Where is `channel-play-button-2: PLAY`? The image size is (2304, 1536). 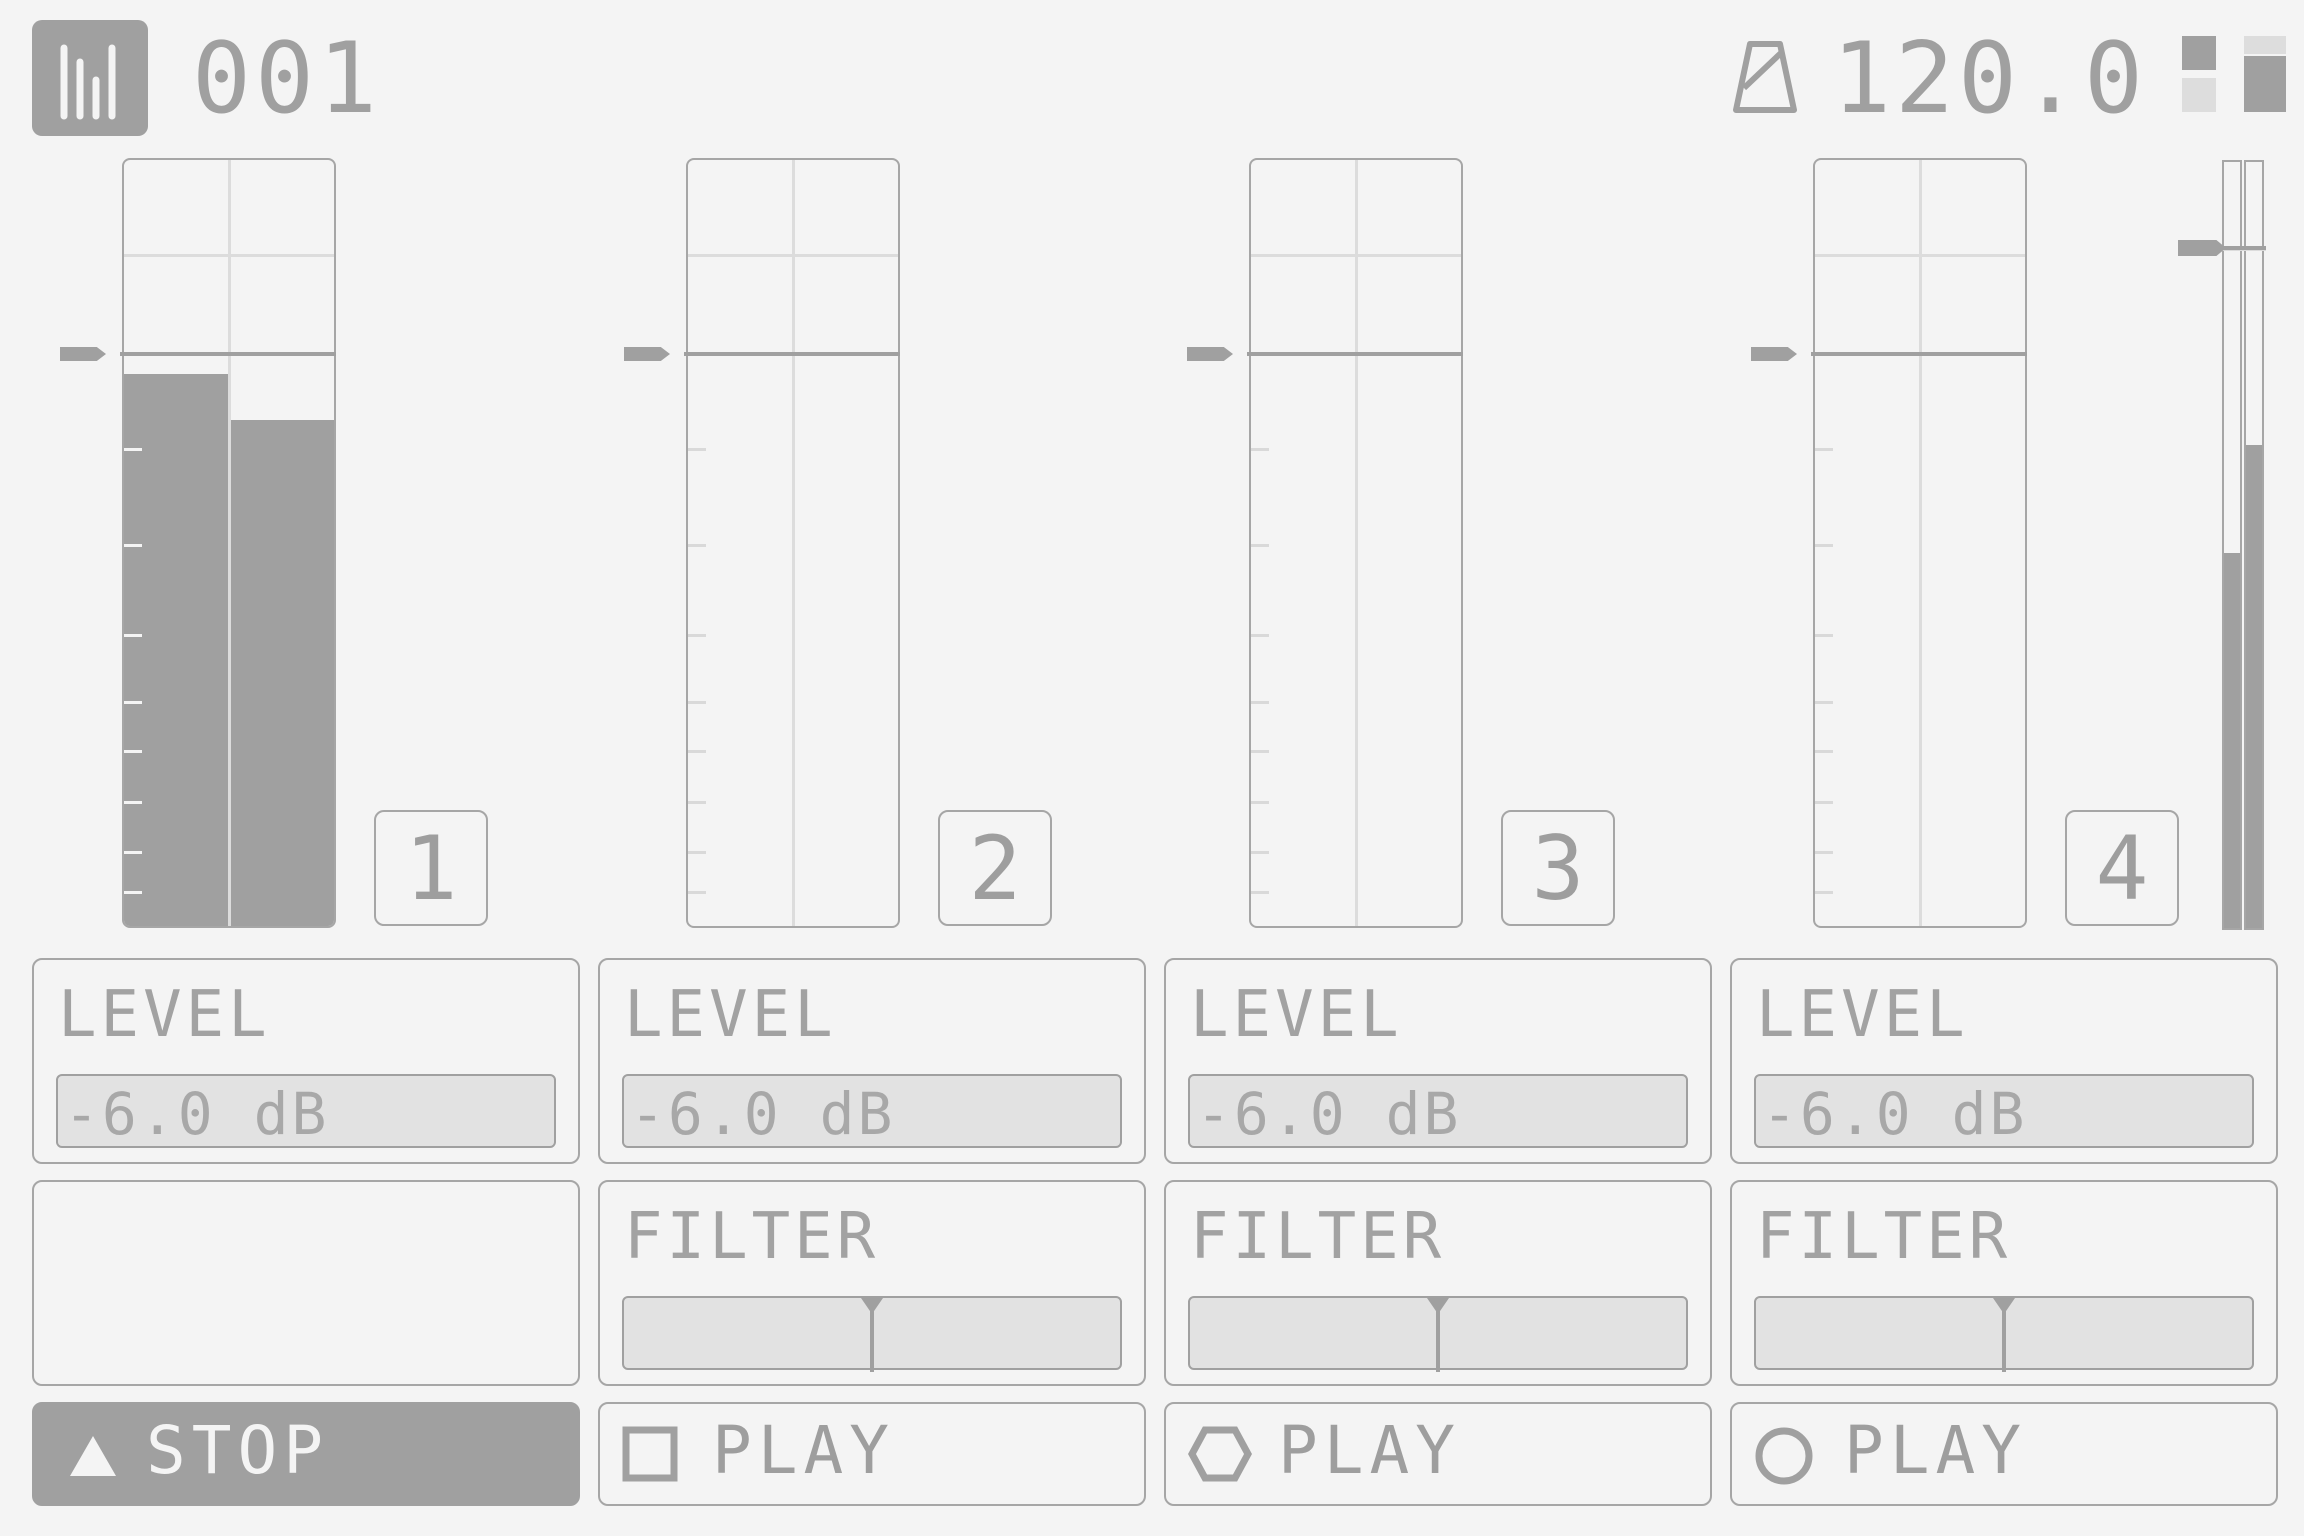
channel-play-button-2: PLAY is located at coordinates (872, 1454).